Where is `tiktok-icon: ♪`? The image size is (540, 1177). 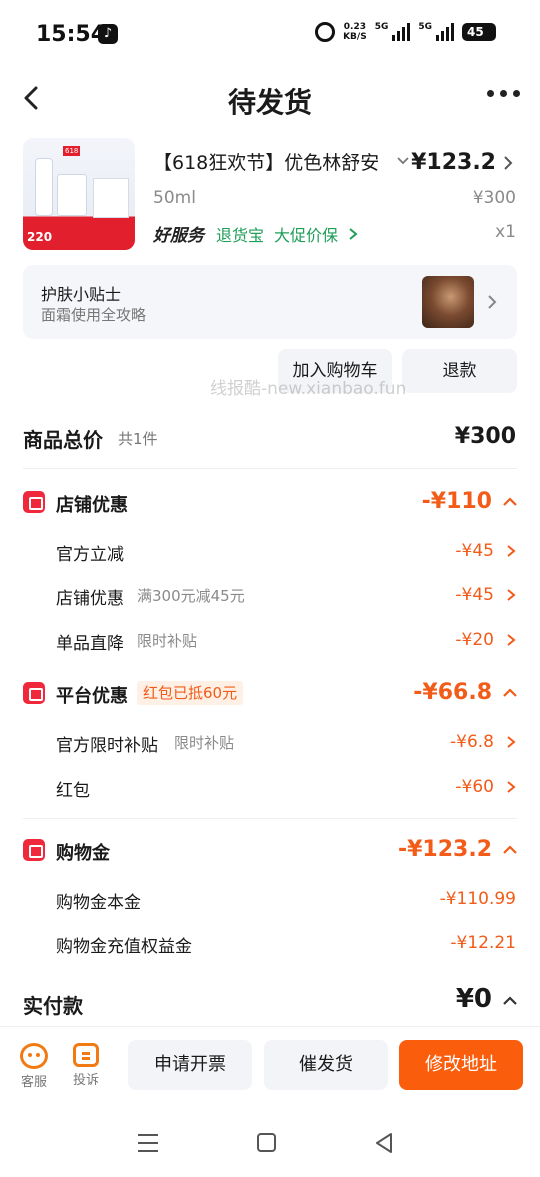 tiktok-icon: ♪ is located at coordinates (108, 34).